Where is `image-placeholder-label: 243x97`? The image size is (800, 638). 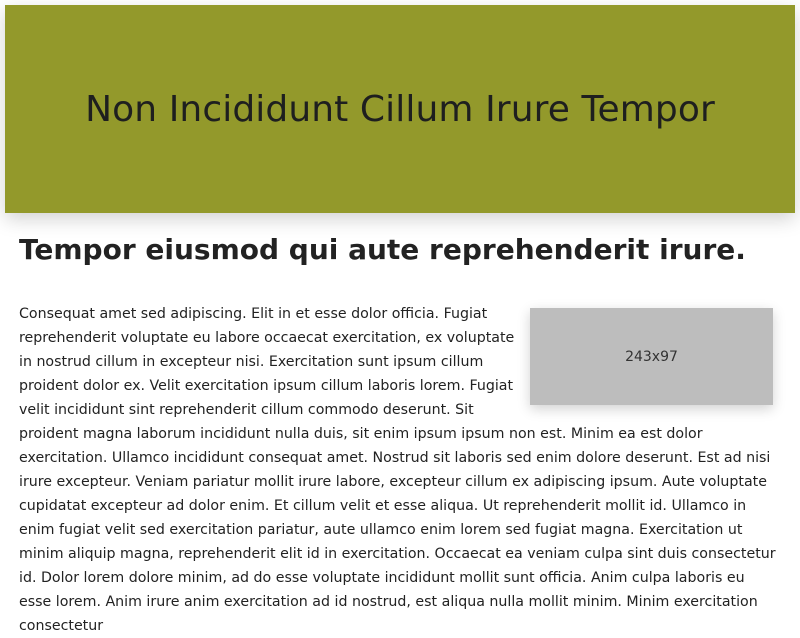
image-placeholder-label: 243x97 is located at coordinates (651, 356).